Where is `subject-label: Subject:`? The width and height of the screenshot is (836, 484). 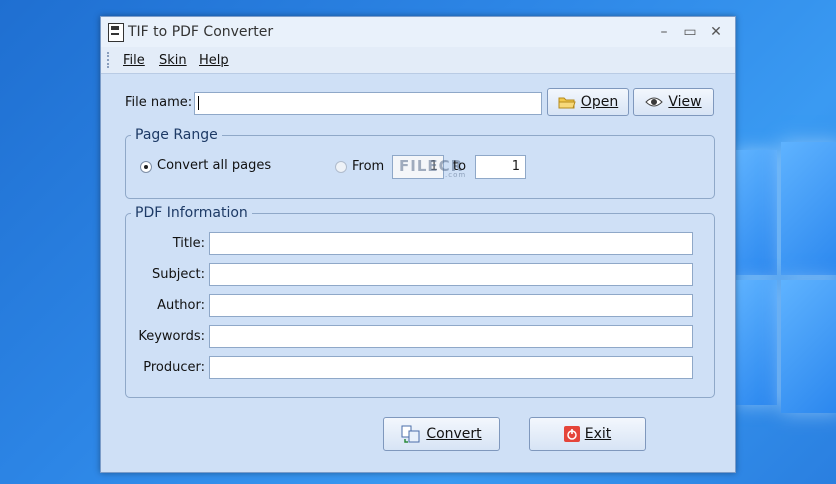 subject-label: Subject: is located at coordinates (178, 274).